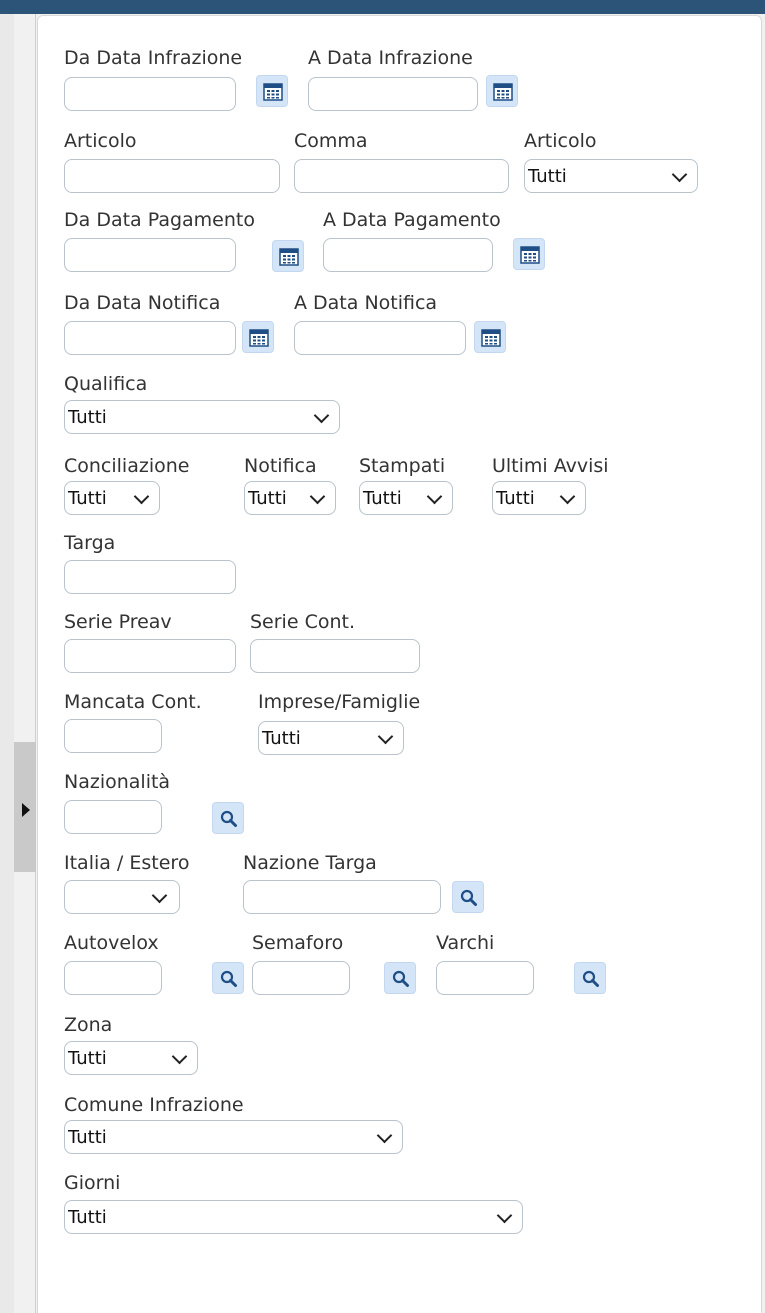 The width and height of the screenshot is (765, 1313). What do you see at coordinates (267, 498) in the screenshot?
I see `notifica-select-value: Tutti` at bounding box center [267, 498].